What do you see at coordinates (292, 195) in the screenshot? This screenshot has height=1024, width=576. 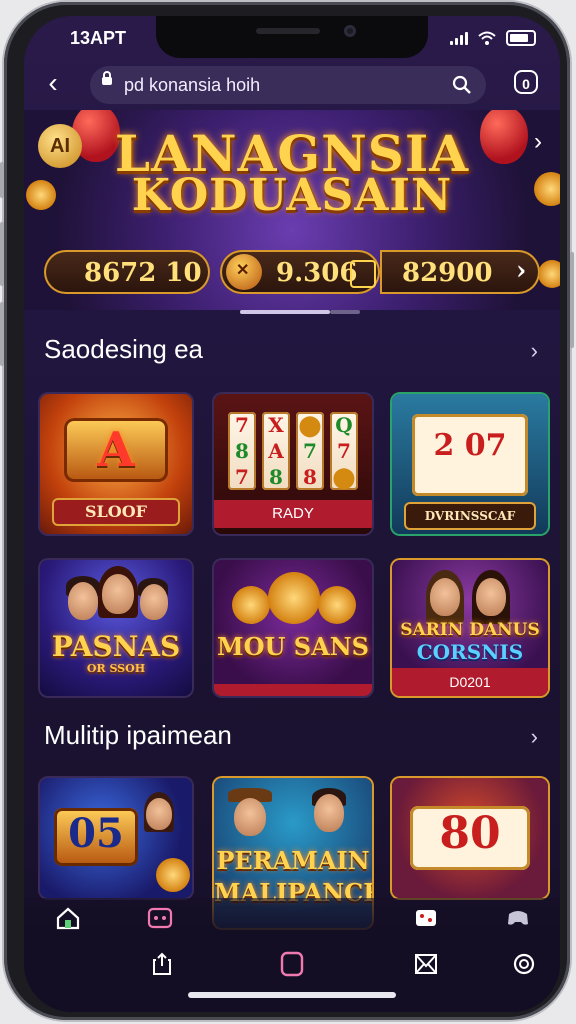 I see `hero-title-line2: KODUASAIN` at bounding box center [292, 195].